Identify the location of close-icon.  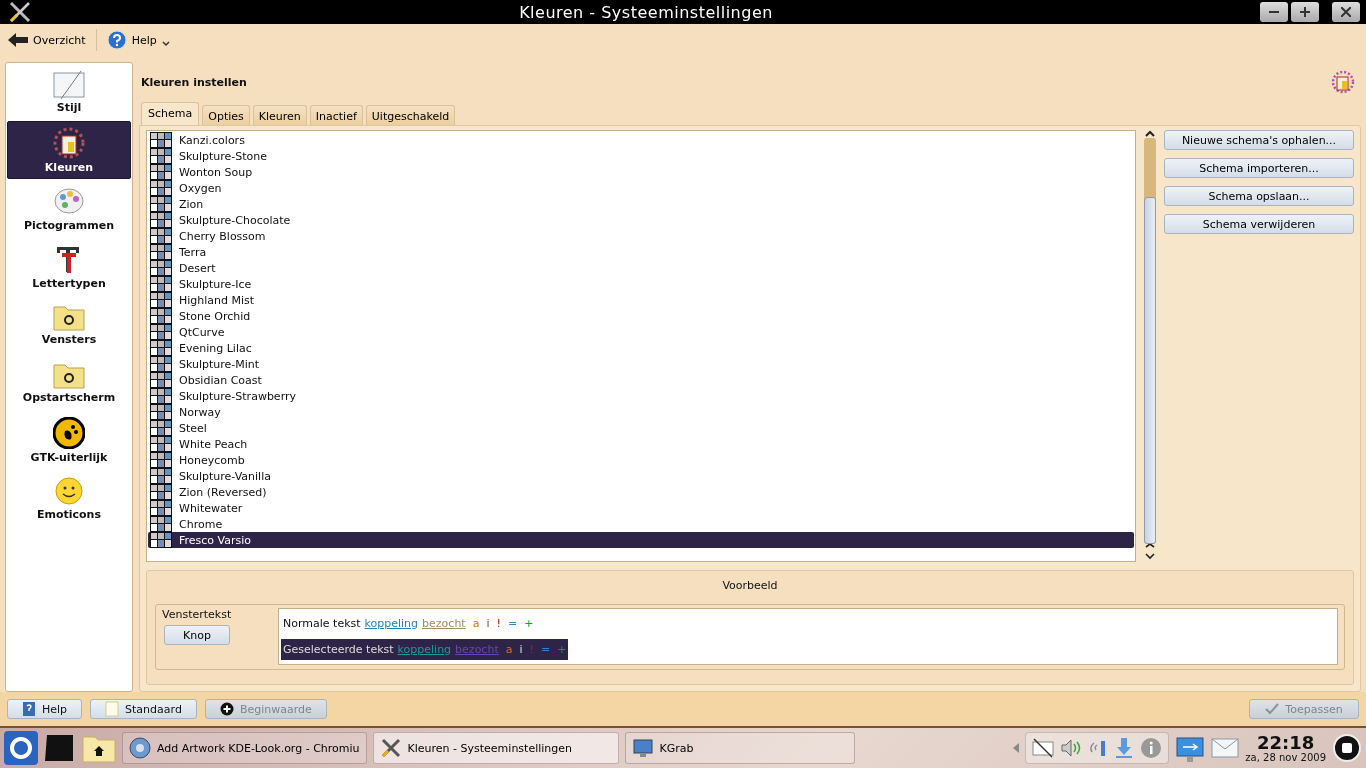
(1346, 12).